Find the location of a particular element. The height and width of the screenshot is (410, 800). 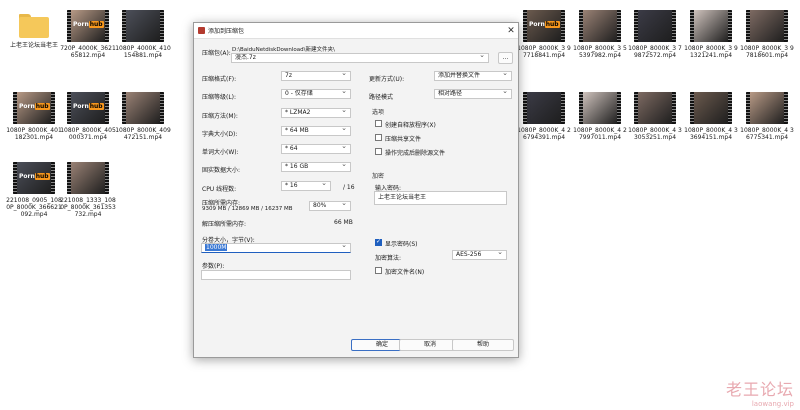

password-input: 上老王论坛当老王 is located at coordinates (440, 198).